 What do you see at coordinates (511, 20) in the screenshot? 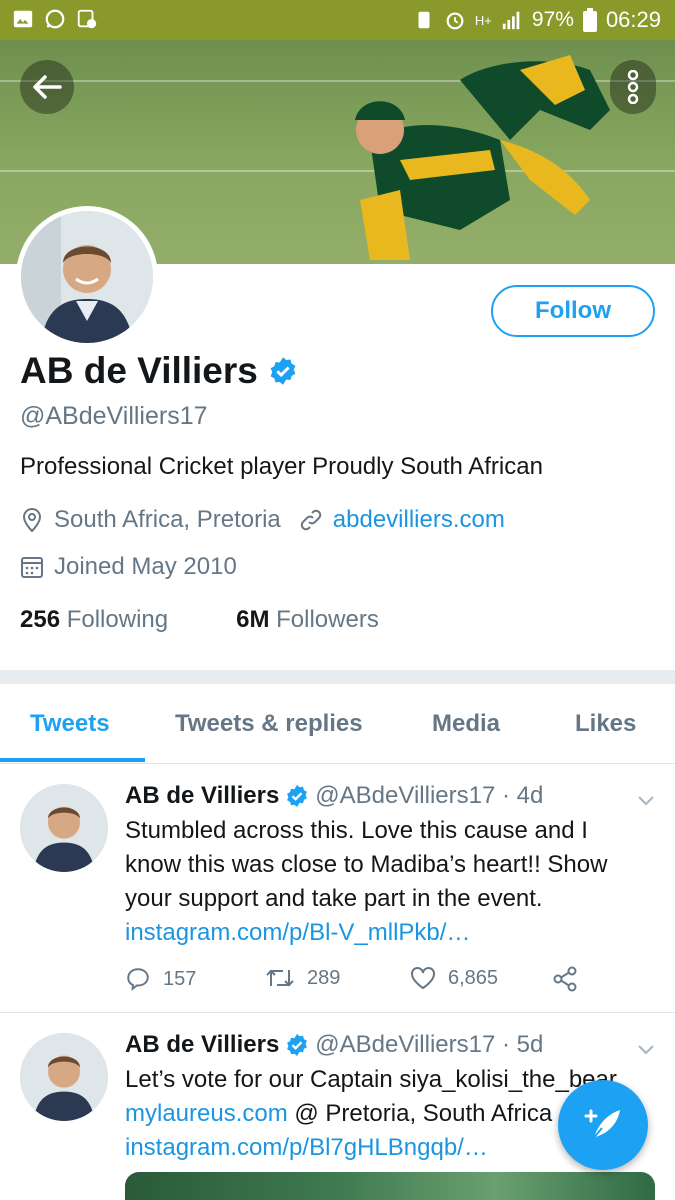
I see `signal-icon` at bounding box center [511, 20].